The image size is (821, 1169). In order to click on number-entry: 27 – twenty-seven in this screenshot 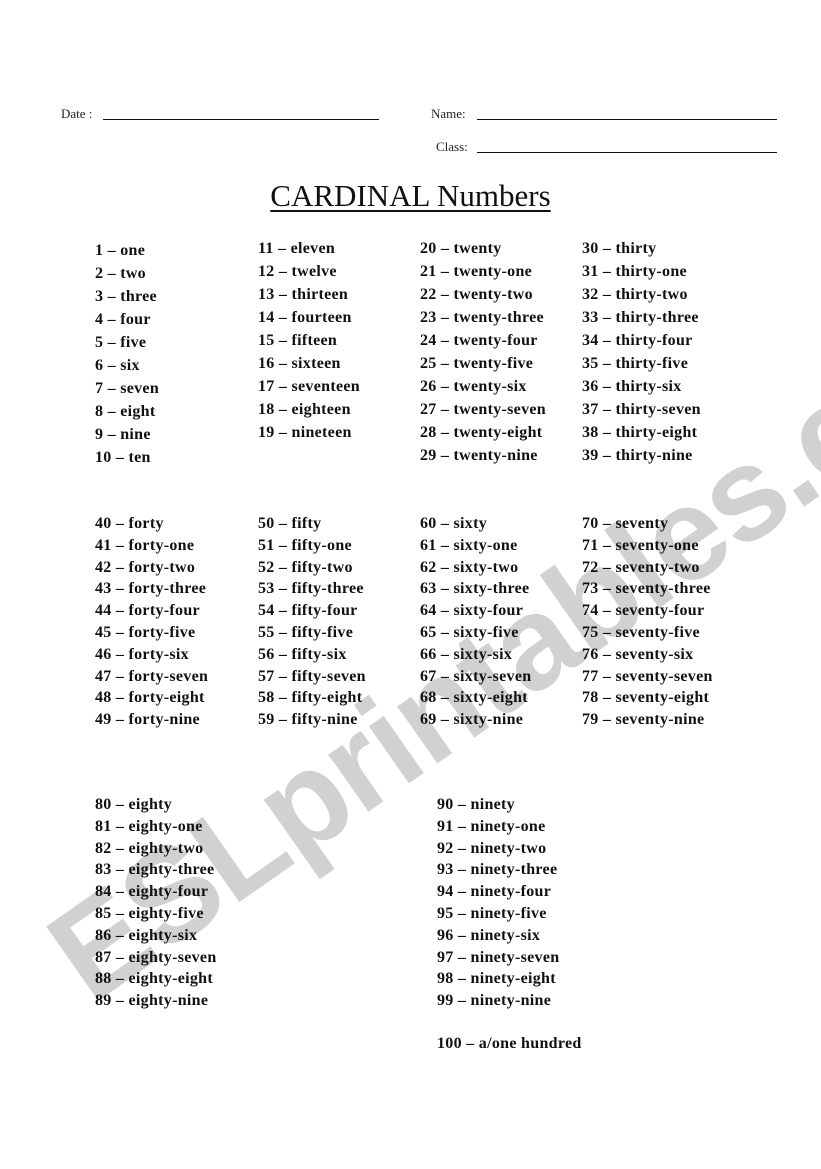, I will do `click(483, 409)`.